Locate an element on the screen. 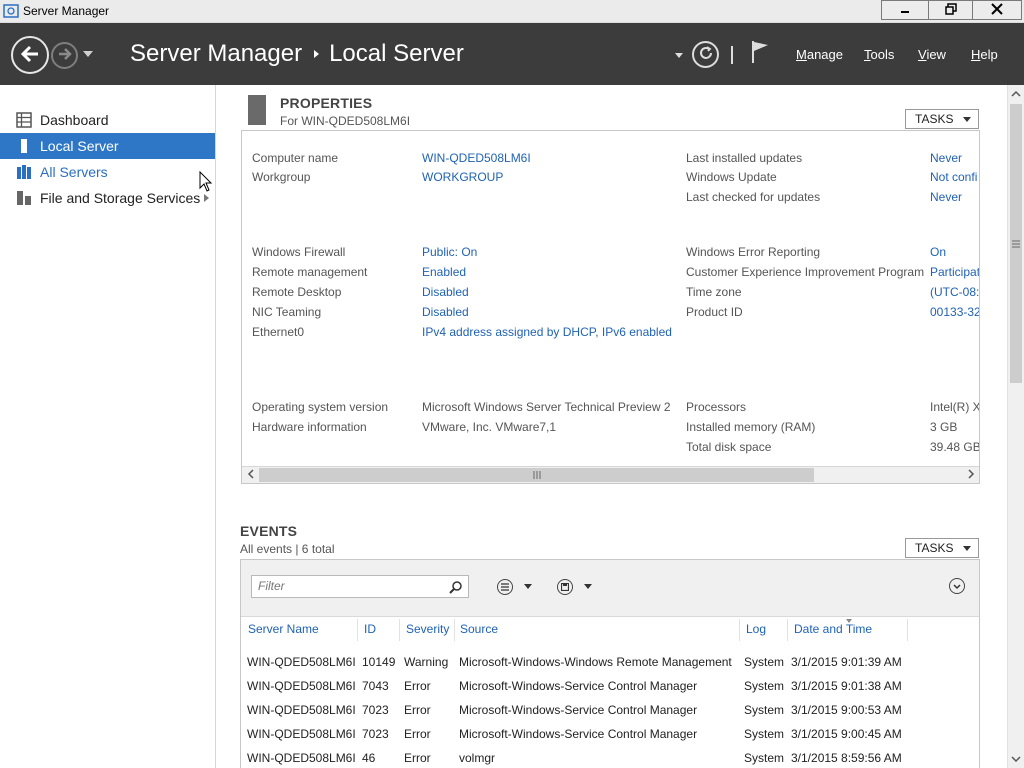 The image size is (1024, 768). col-log: Log is located at coordinates (756, 629).